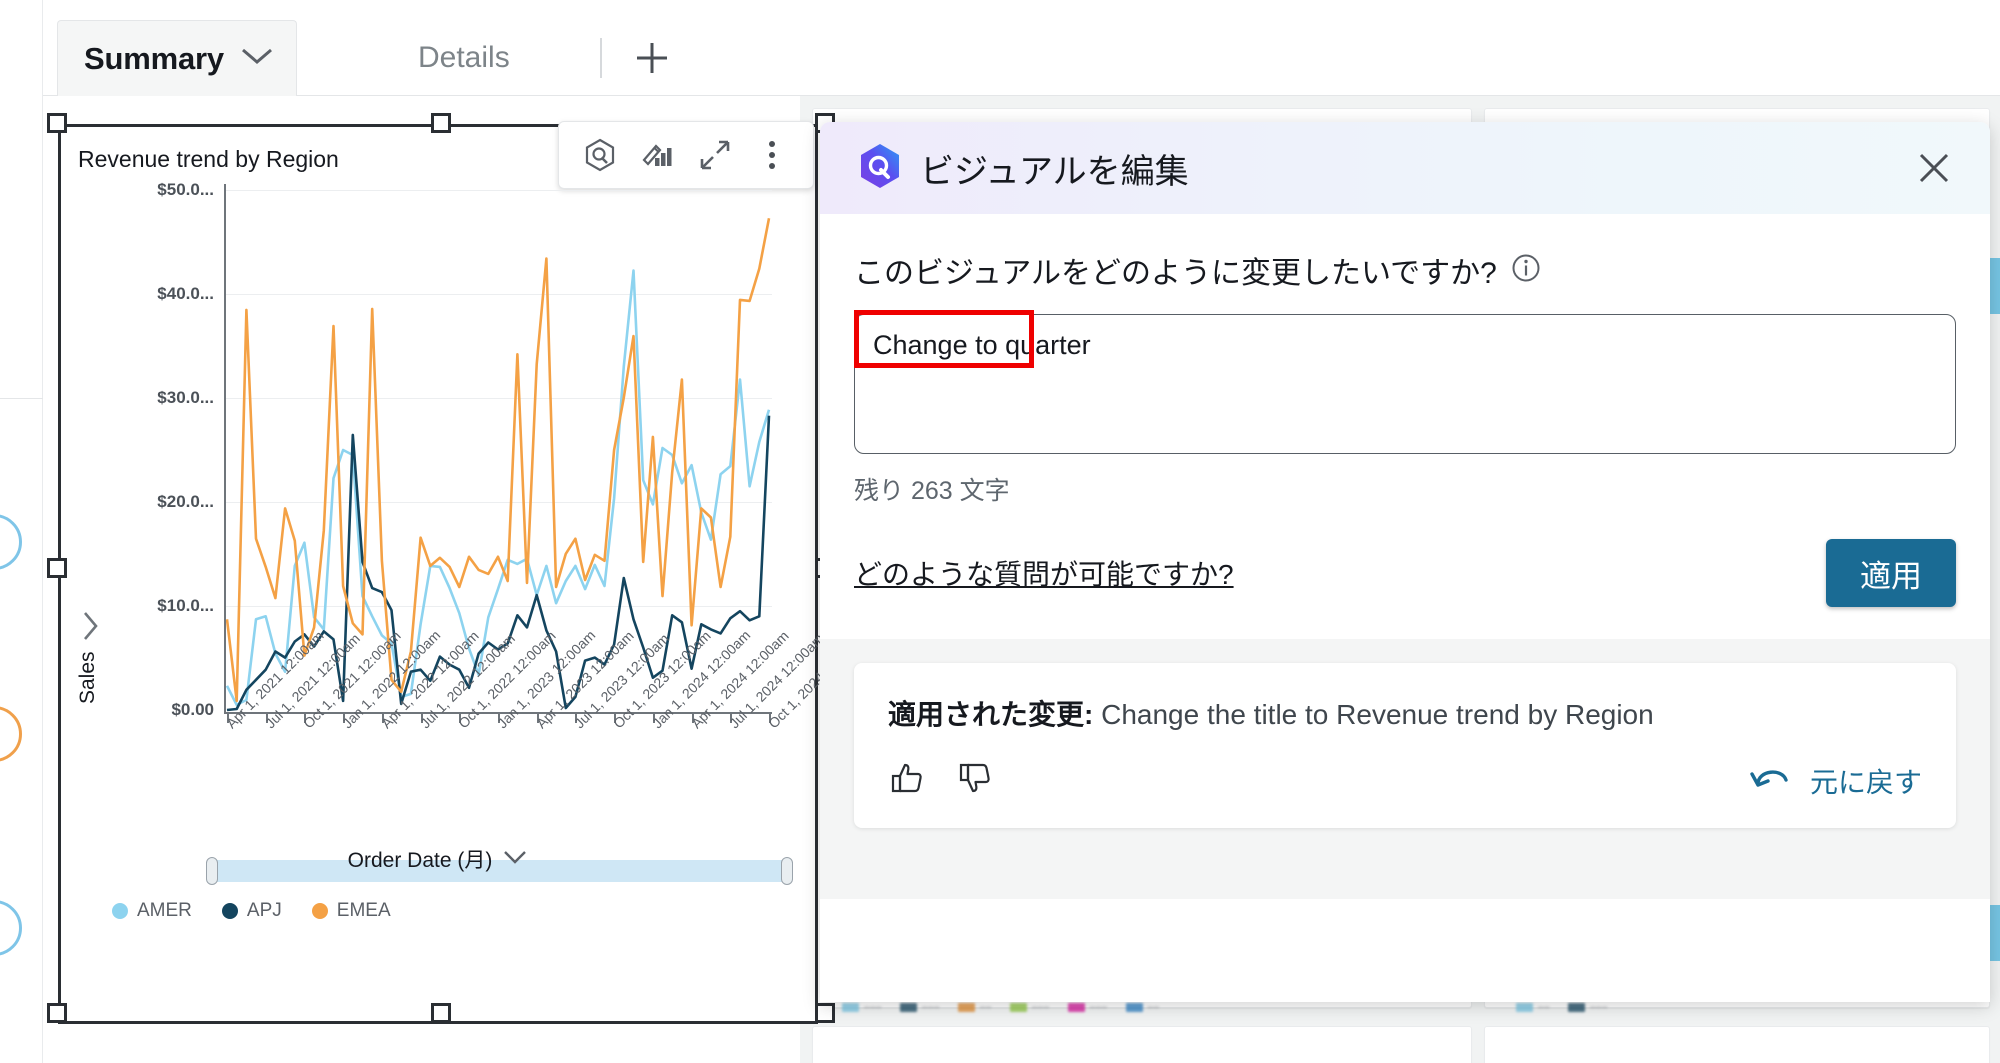 The image size is (2000, 1063). Describe the element at coordinates (1865, 782) in the screenshot. I see `undo-label: 元に戻す` at that location.